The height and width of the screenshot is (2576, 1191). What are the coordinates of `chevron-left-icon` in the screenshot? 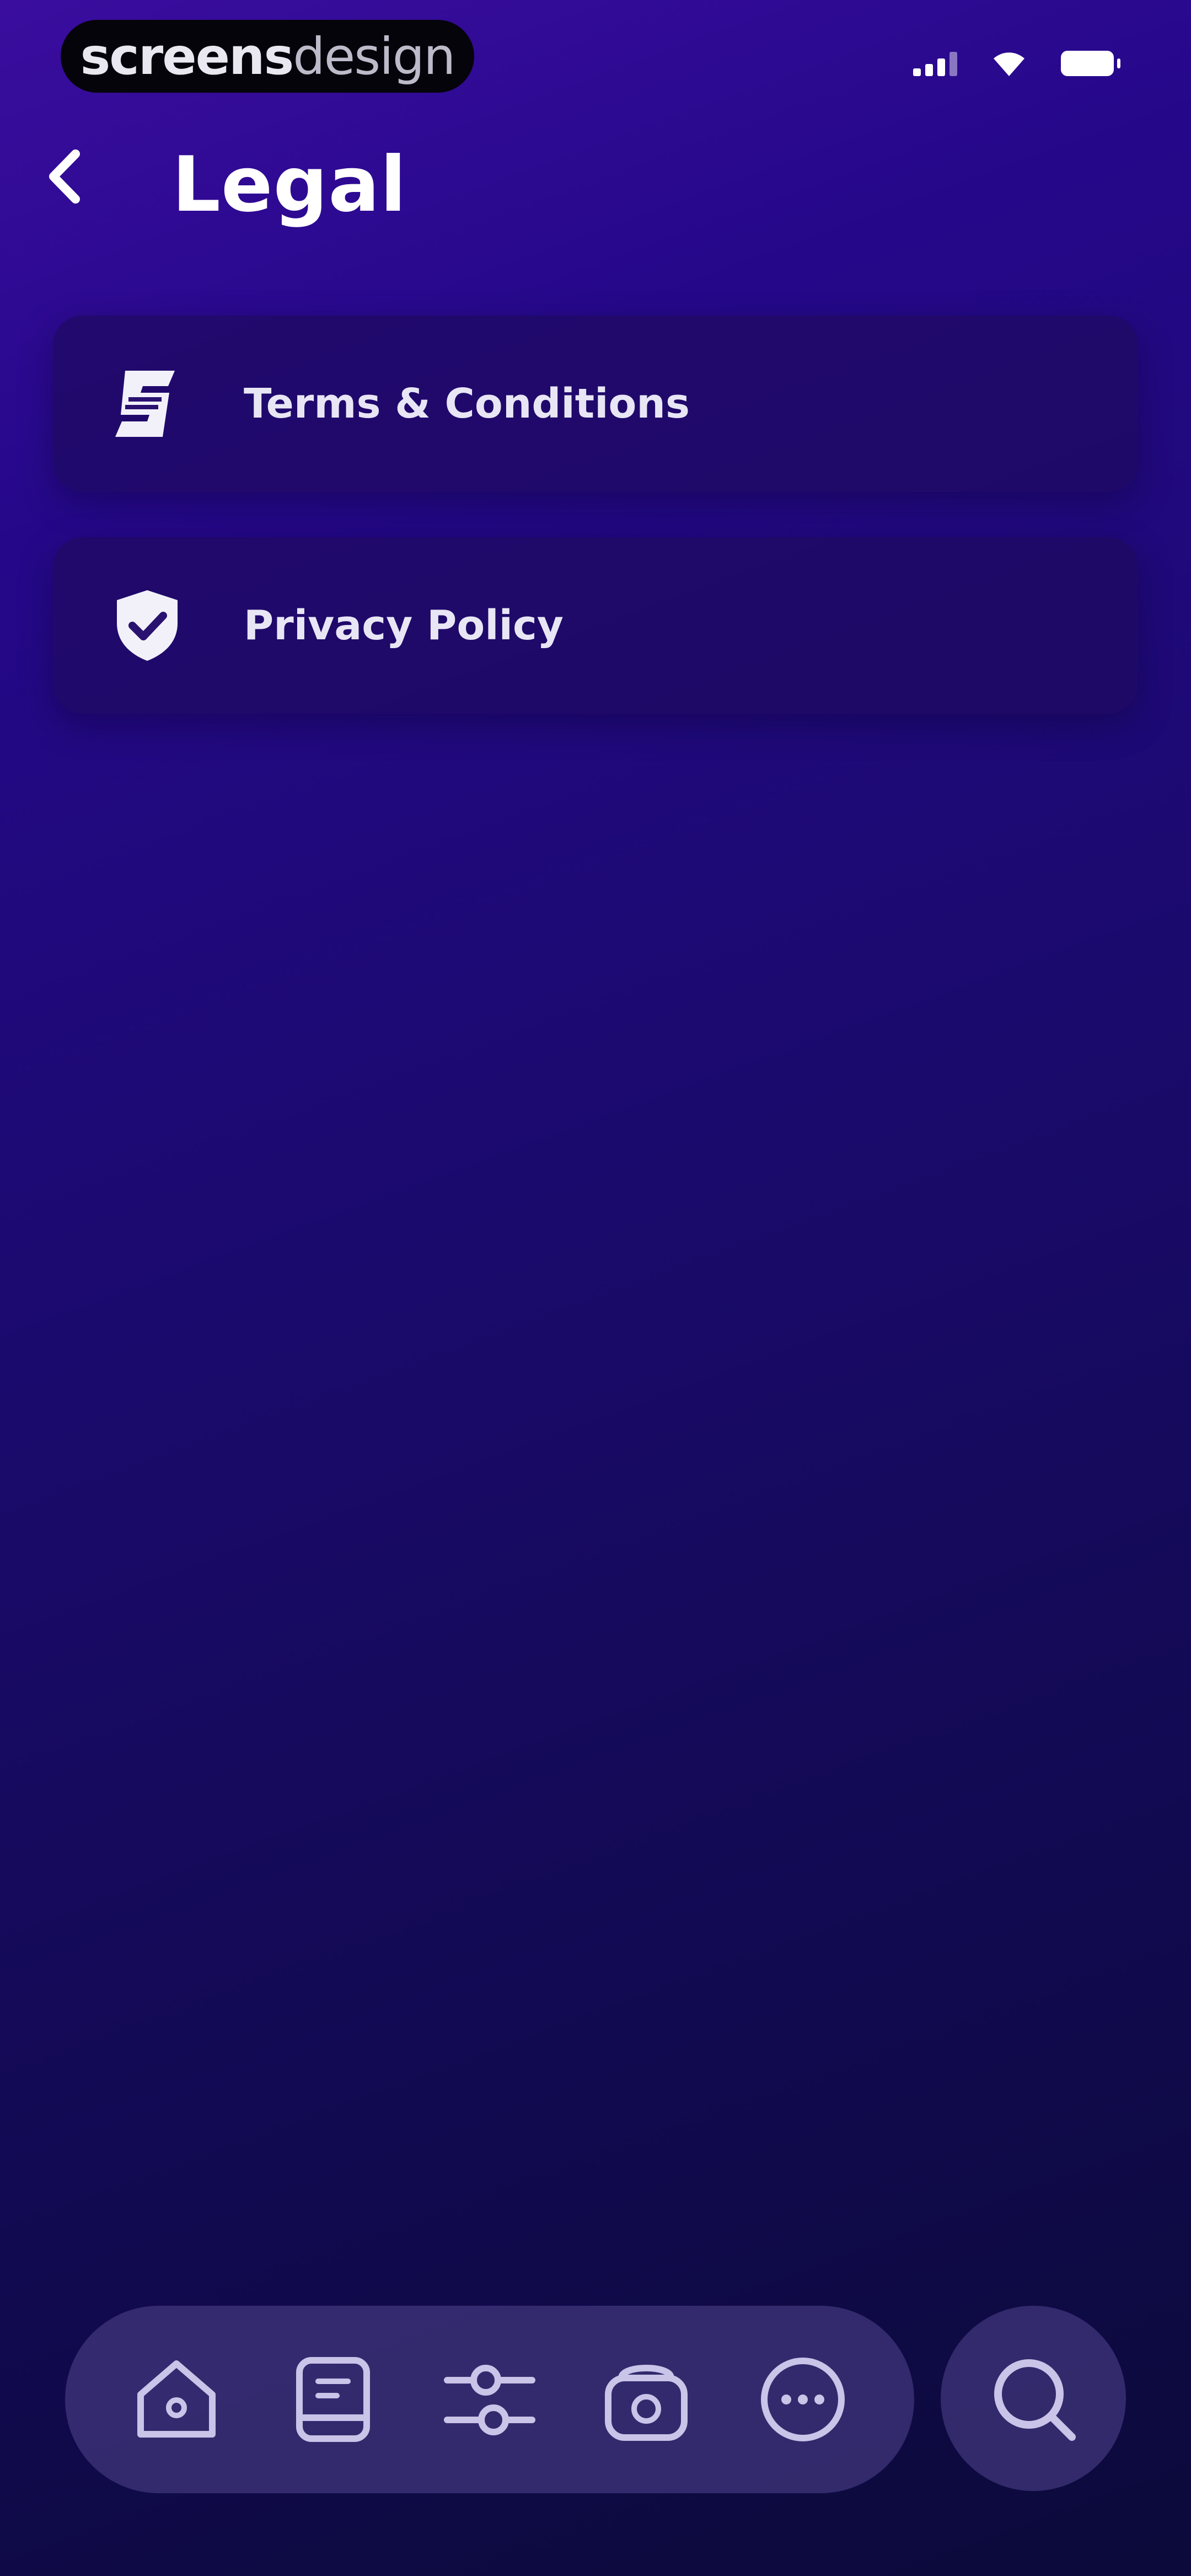 It's located at (64, 176).